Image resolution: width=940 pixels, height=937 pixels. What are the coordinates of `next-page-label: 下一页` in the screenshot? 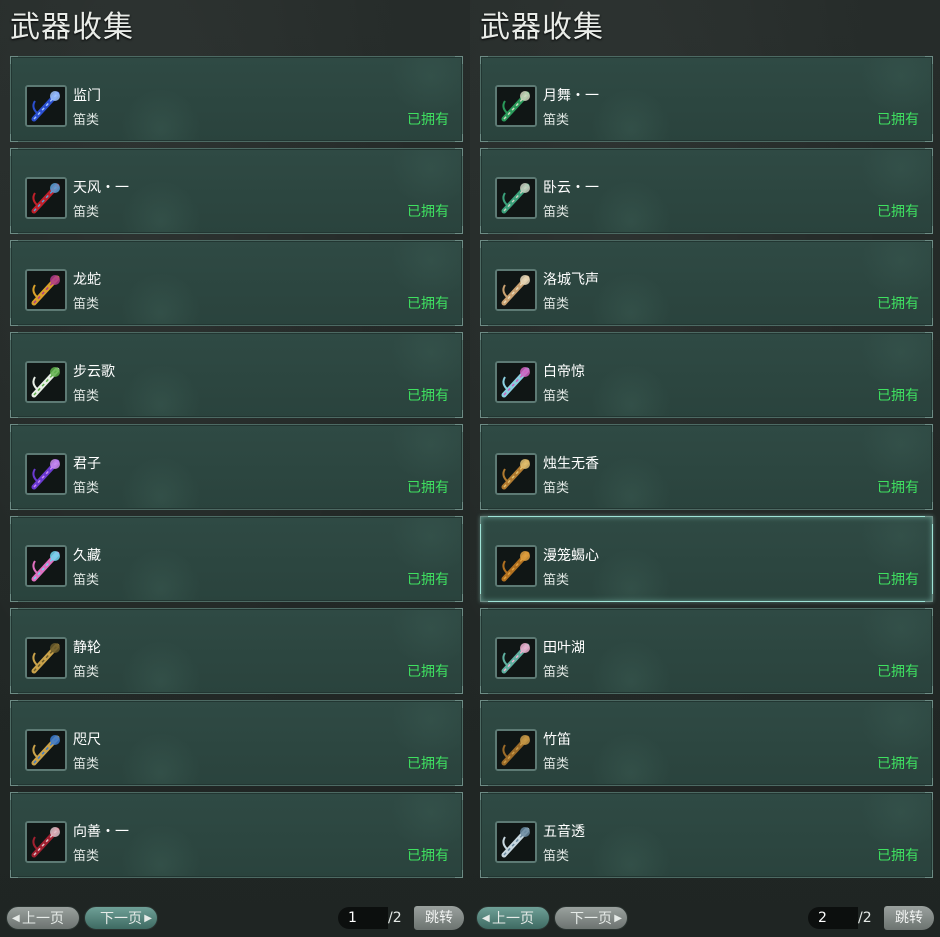 It's located at (121, 919).